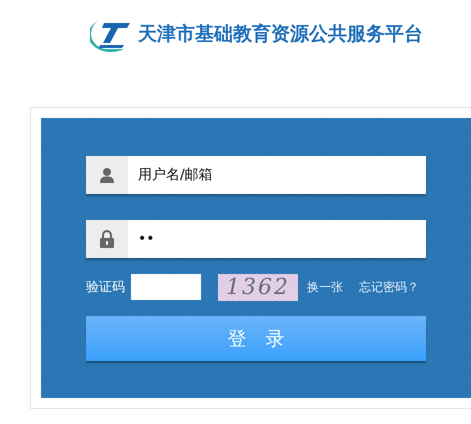 The height and width of the screenshot is (424, 471). I want to click on password-field: ••, so click(256, 239).